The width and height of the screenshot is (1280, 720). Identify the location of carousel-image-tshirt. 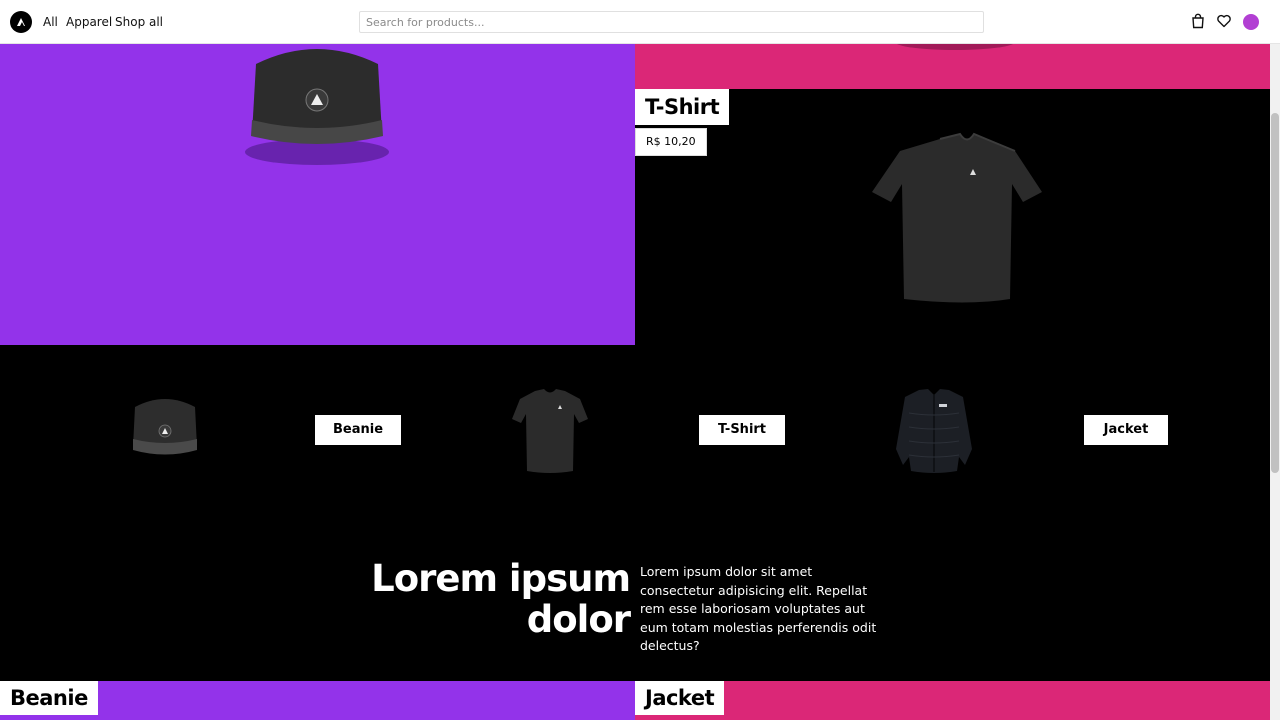
(550, 432).